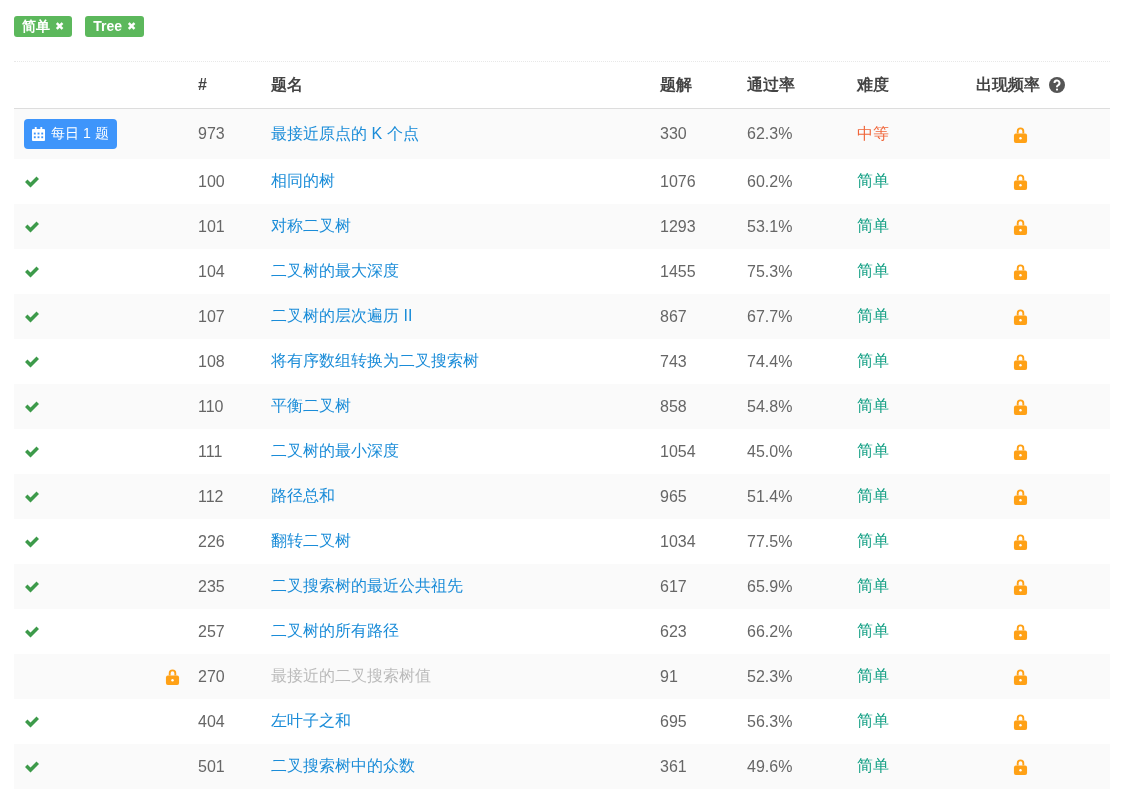 Image resolution: width=1147 pixels, height=791 pixels. Describe the element at coordinates (108, 26) in the screenshot. I see `filter-label: Tree` at that location.